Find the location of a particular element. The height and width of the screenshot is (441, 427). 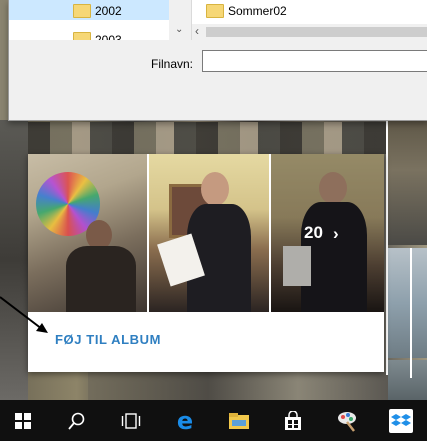

file-list-item: Sommer02 is located at coordinates (257, 11).